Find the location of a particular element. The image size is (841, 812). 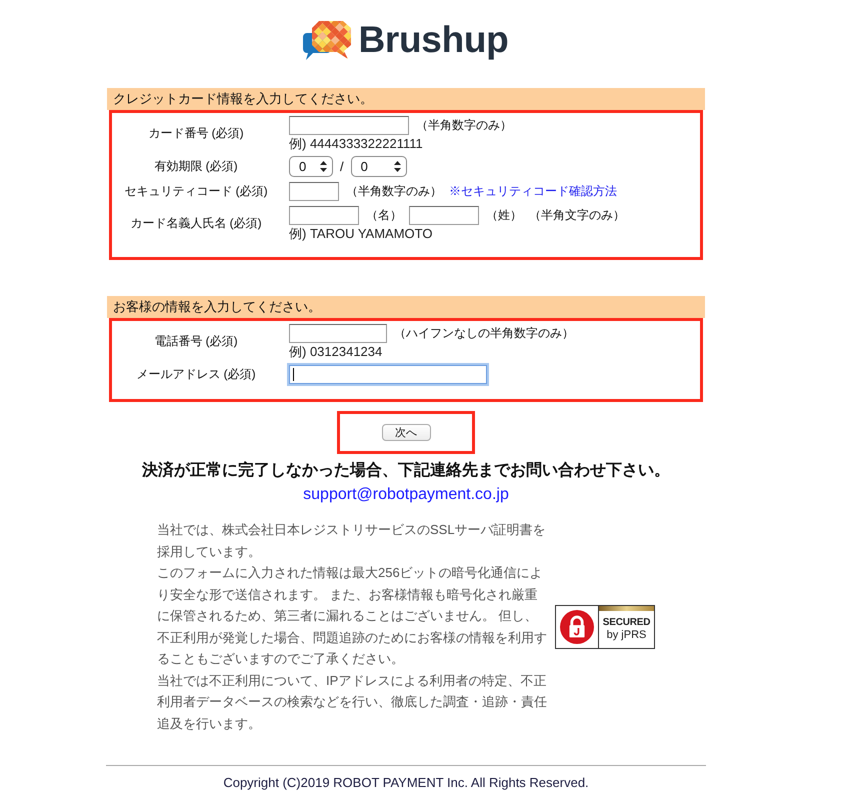

field-label: メールアドレス (必須) is located at coordinates (196, 374).